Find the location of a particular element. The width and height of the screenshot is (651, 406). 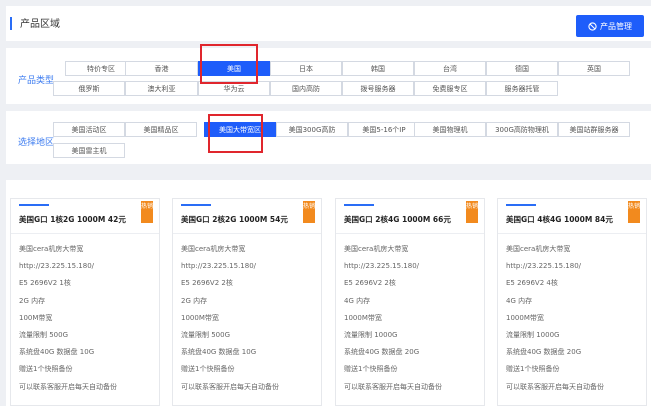

region-option-300g-ddos: 美国300G高防 is located at coordinates (312, 129).